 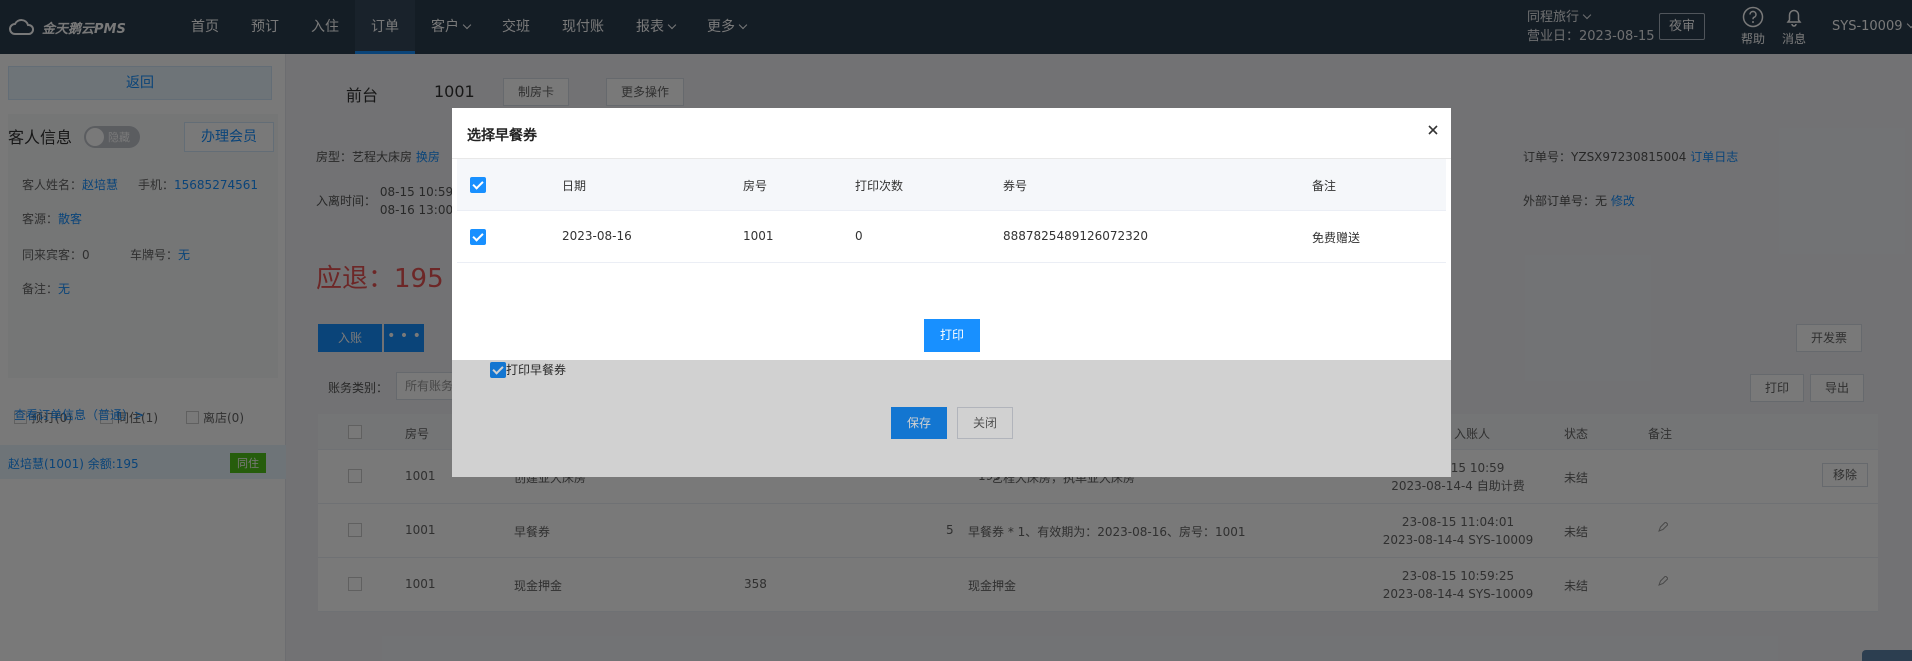 What do you see at coordinates (574, 186) in the screenshot?
I see `col-date: 日期` at bounding box center [574, 186].